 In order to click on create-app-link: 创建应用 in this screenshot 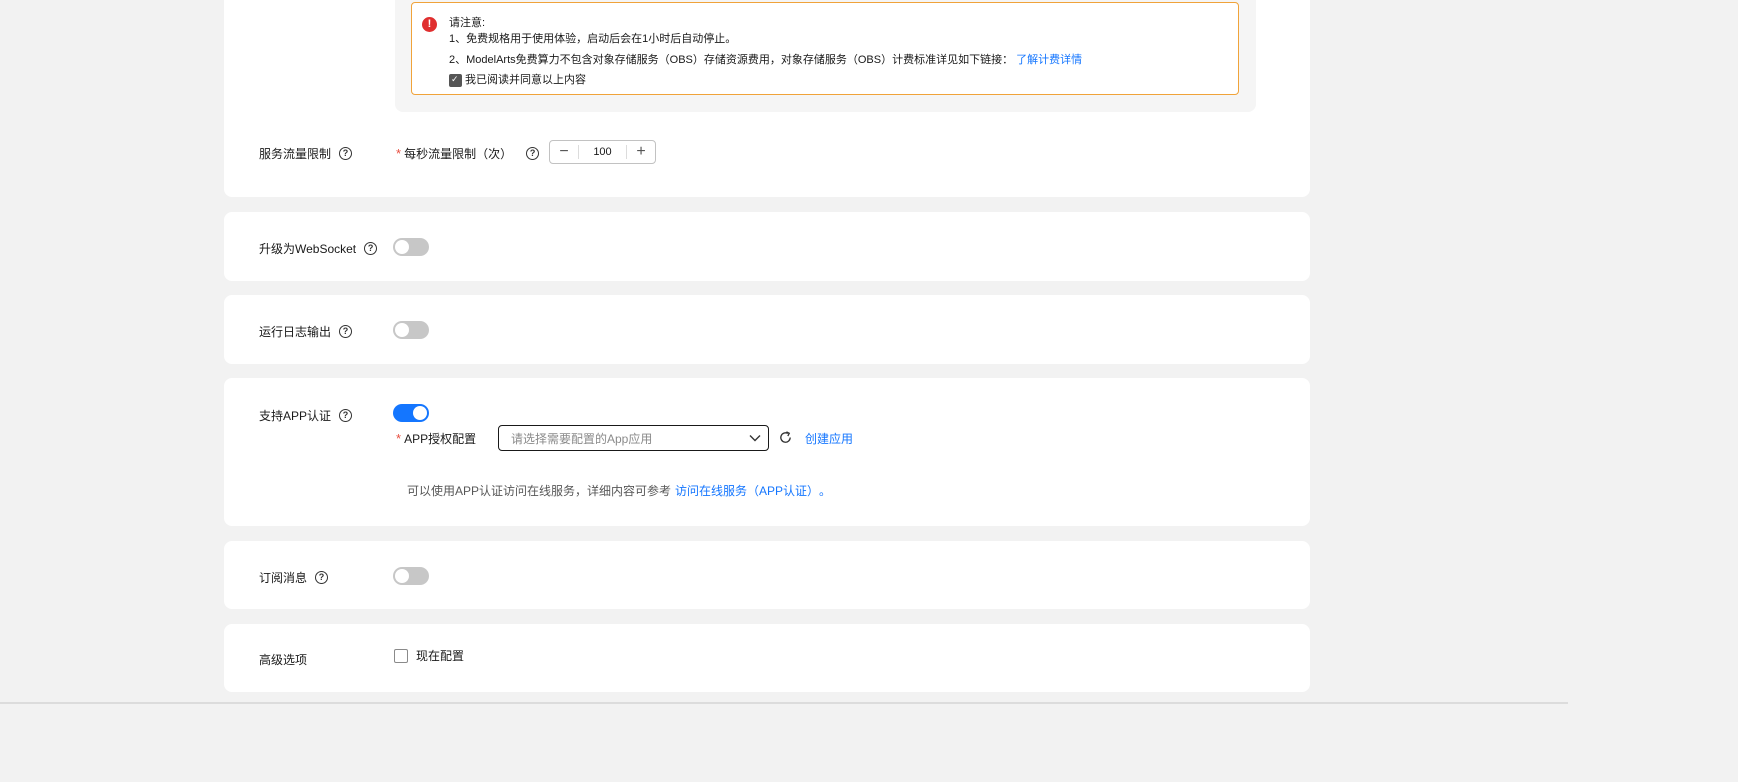, I will do `click(829, 438)`.